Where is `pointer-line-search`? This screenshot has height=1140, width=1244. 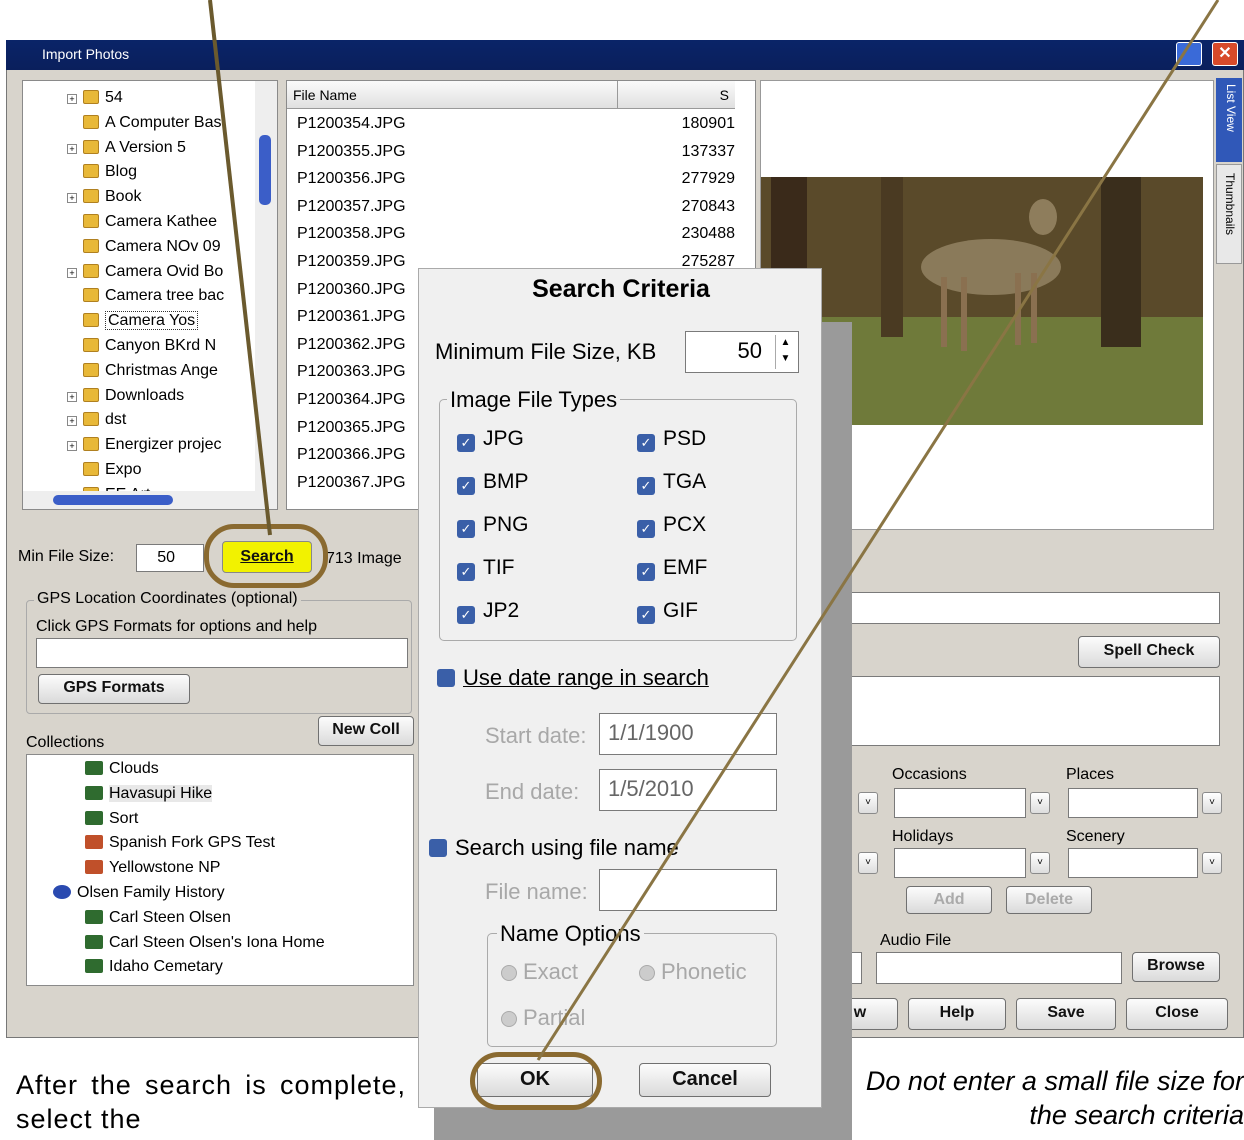 pointer-line-search is located at coordinates (240, 268).